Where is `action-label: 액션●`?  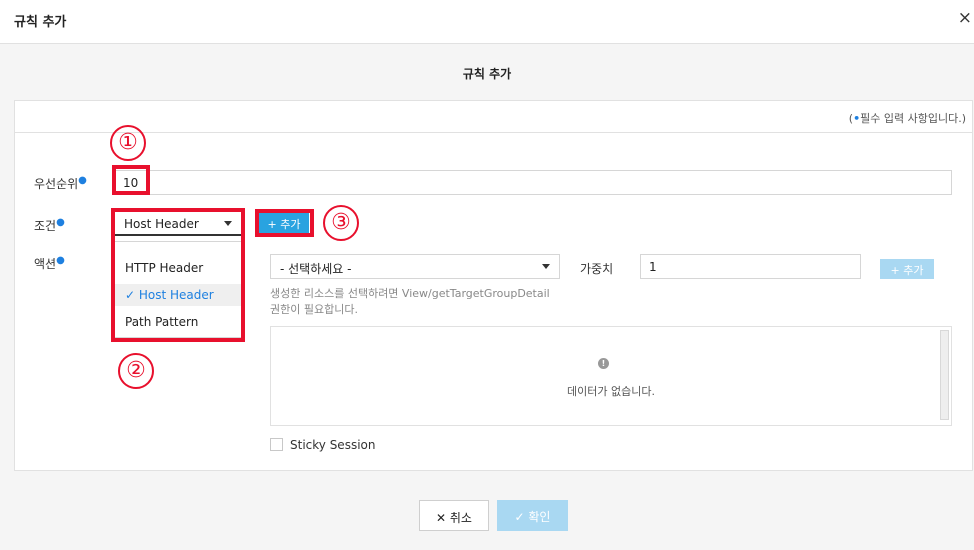 action-label: 액션● is located at coordinates (49, 263).